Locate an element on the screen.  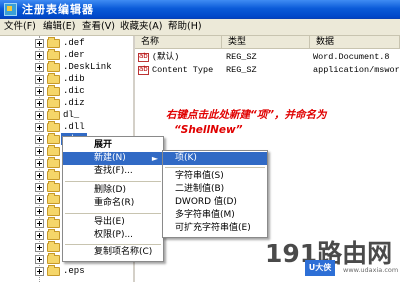
sub-binary-value-label: 二进制值(B) is located at coordinates (200, 189).